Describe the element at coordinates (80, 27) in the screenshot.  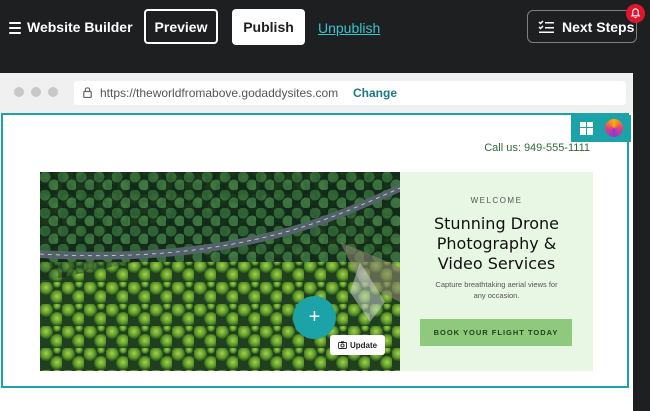
I see `app-title: Website Builder` at that location.